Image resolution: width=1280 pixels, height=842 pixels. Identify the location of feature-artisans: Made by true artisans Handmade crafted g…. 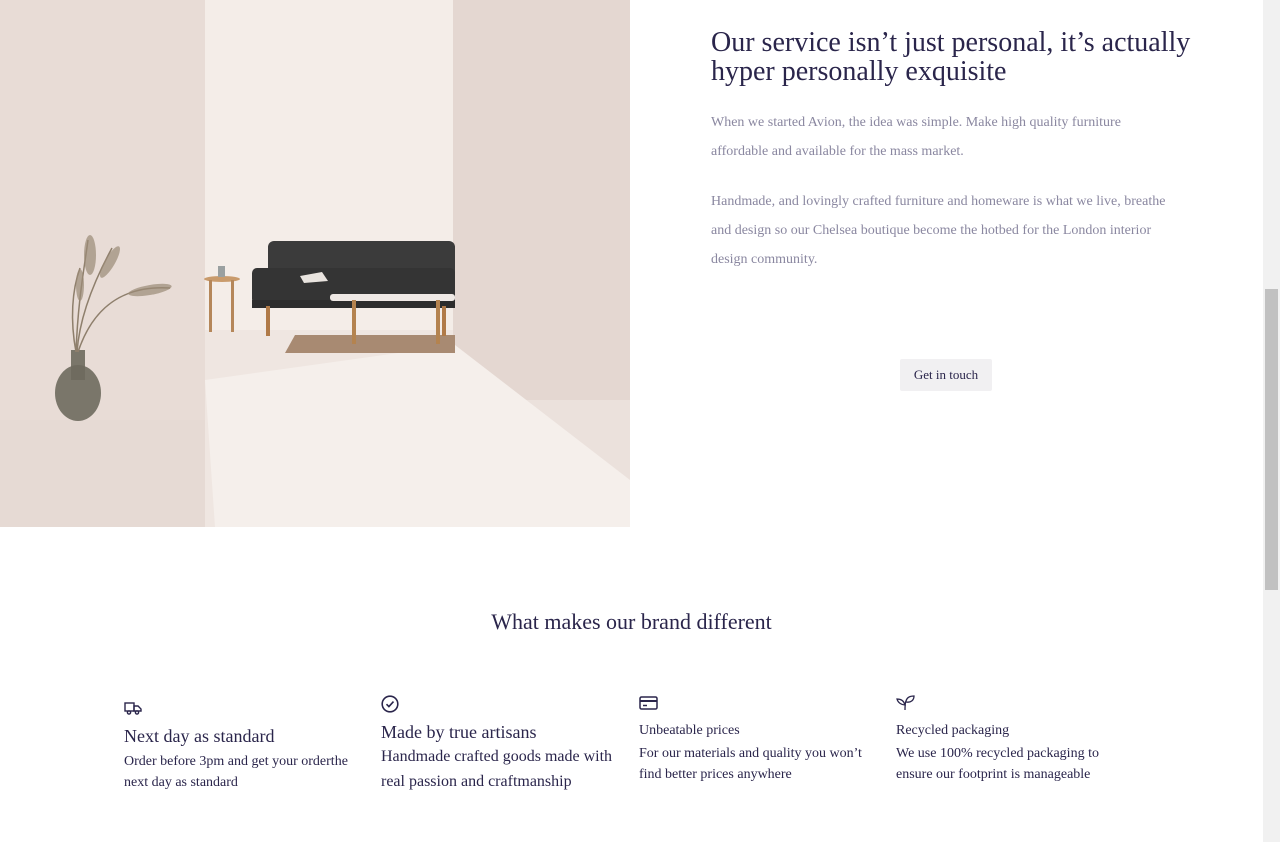
(501, 744).